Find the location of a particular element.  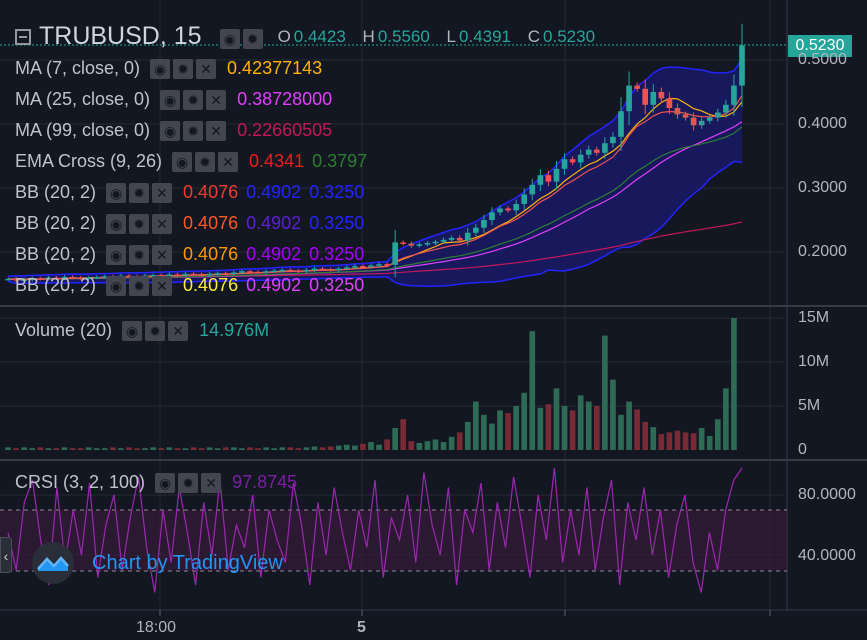

symbol-interval: 15 is located at coordinates (188, 36).